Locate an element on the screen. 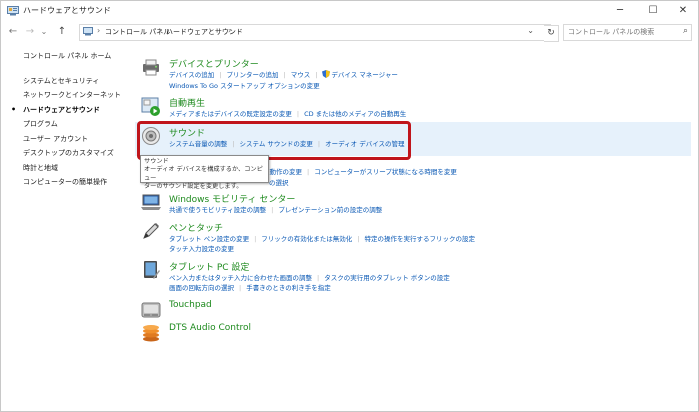 This screenshot has width=699, height=412. devices-links-row1: デバイスの追加 | プリンターの追加 | マウス | デバイス マネージャー is located at coordinates (283, 74).